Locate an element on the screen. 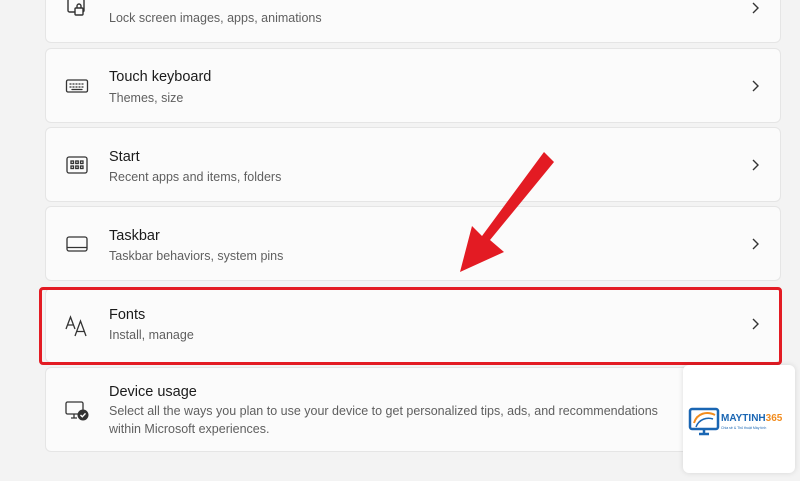 Image resolution: width=800 pixels, height=481 pixels. settings-item-lock-screen: Lock screen images, apps, animations is located at coordinates (413, 21).